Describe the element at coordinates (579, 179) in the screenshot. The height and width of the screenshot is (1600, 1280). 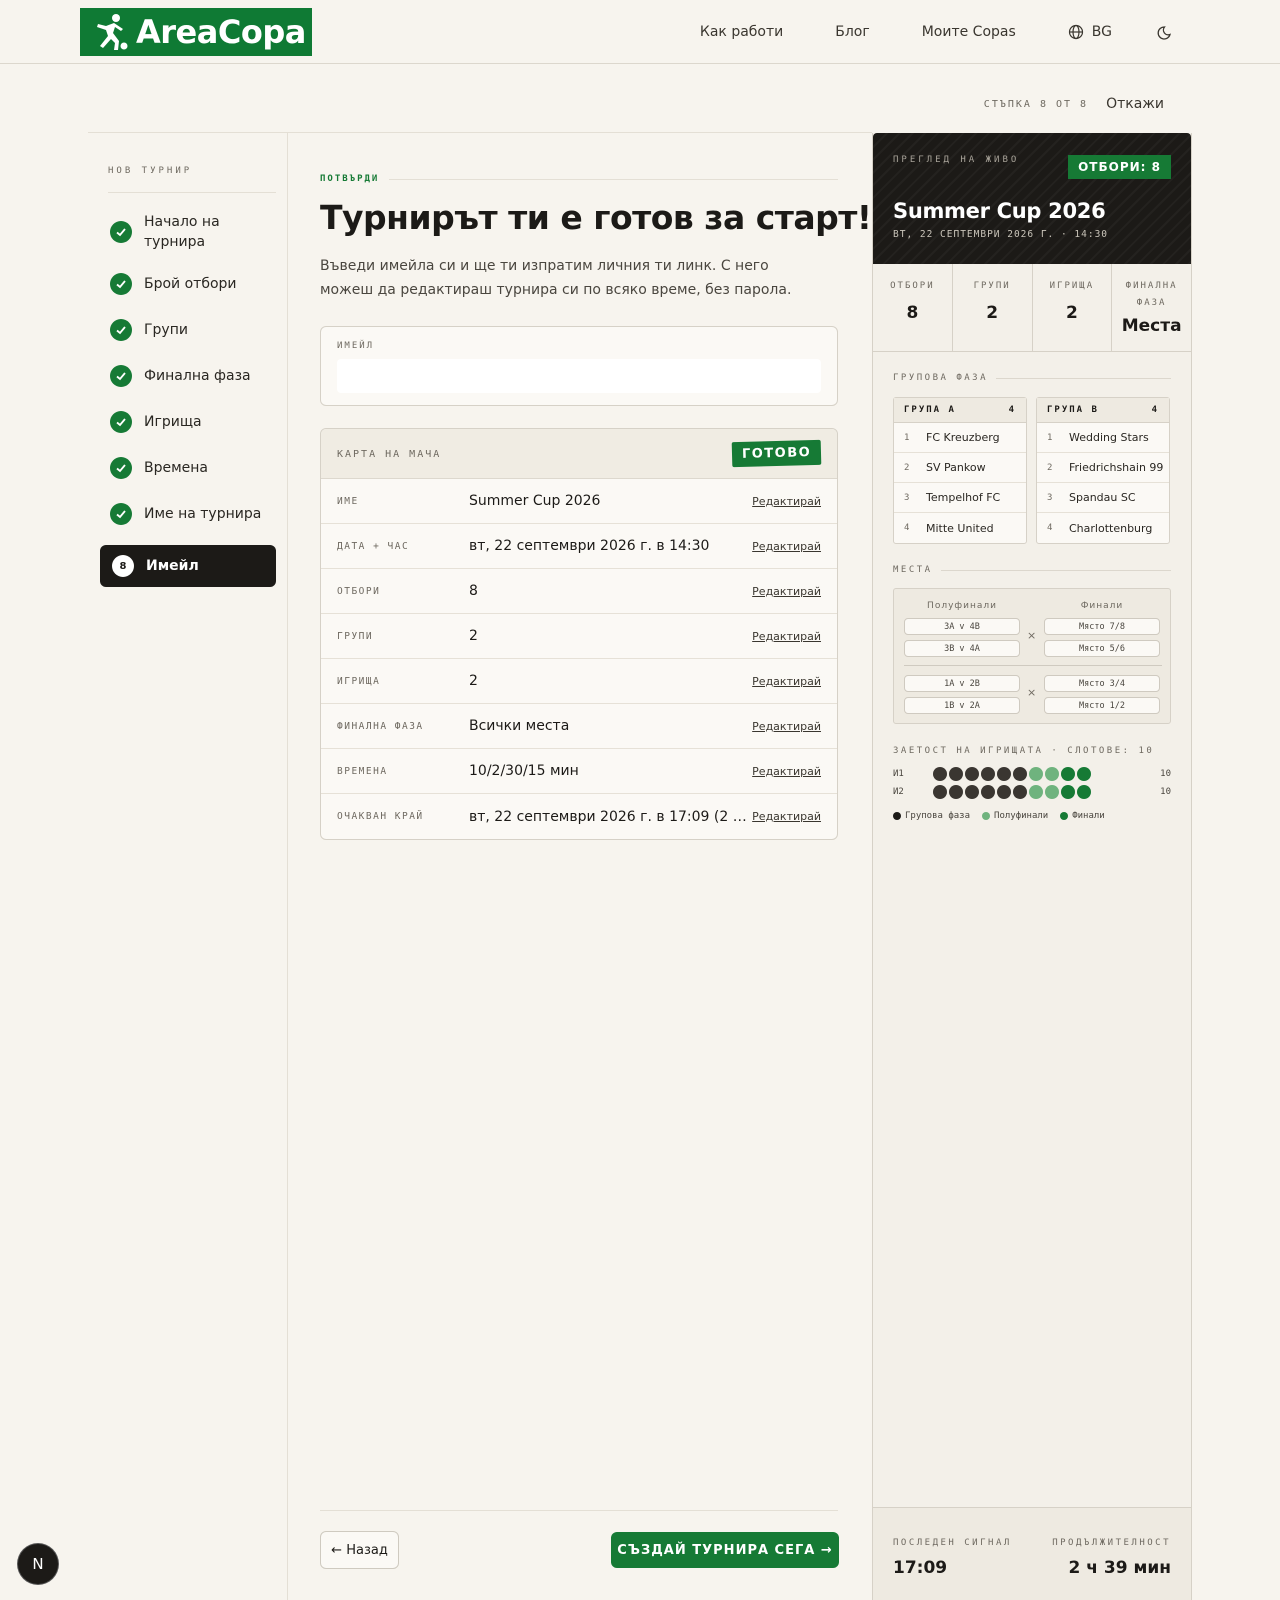
I see `eyebrow: ПОТВЪРДИ` at that location.